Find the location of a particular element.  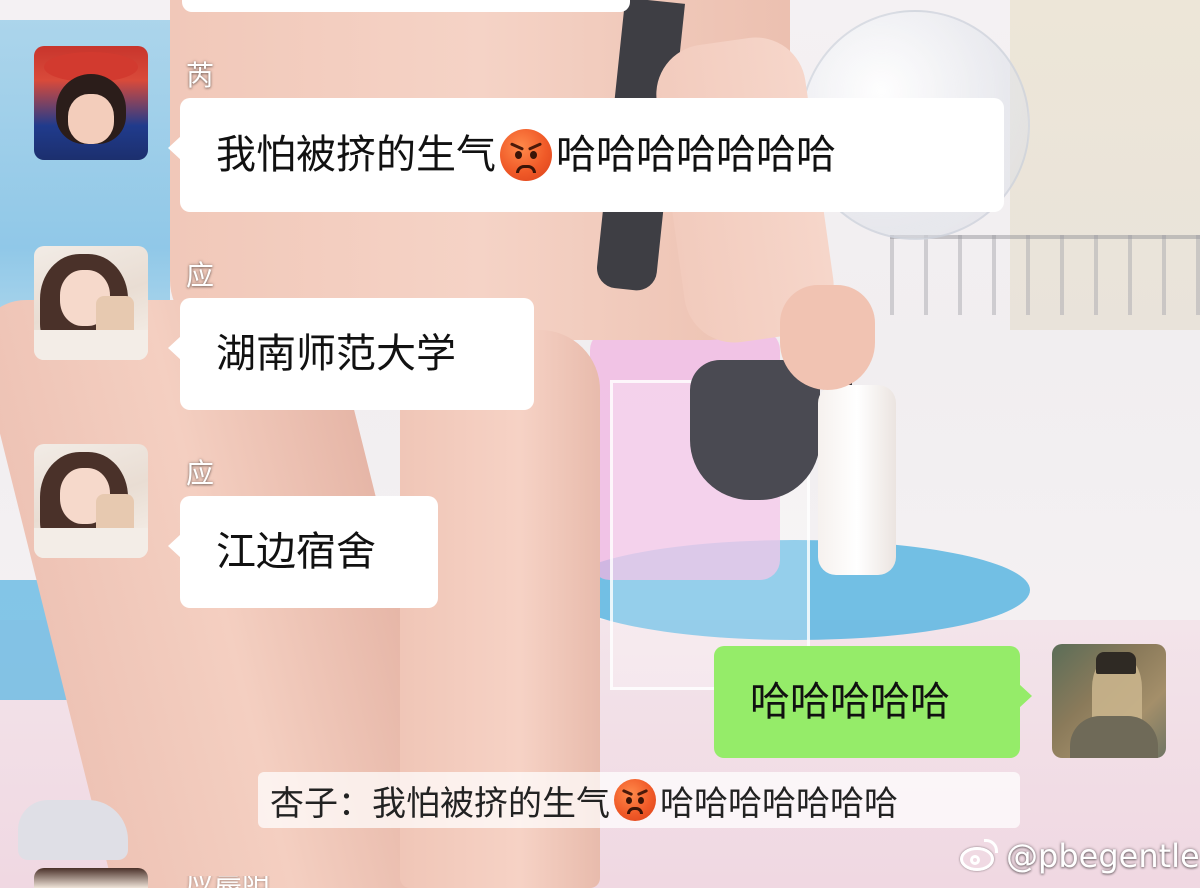

message-bubble-outgoing: 哈哈哈哈哈 is located at coordinates (873, 702).